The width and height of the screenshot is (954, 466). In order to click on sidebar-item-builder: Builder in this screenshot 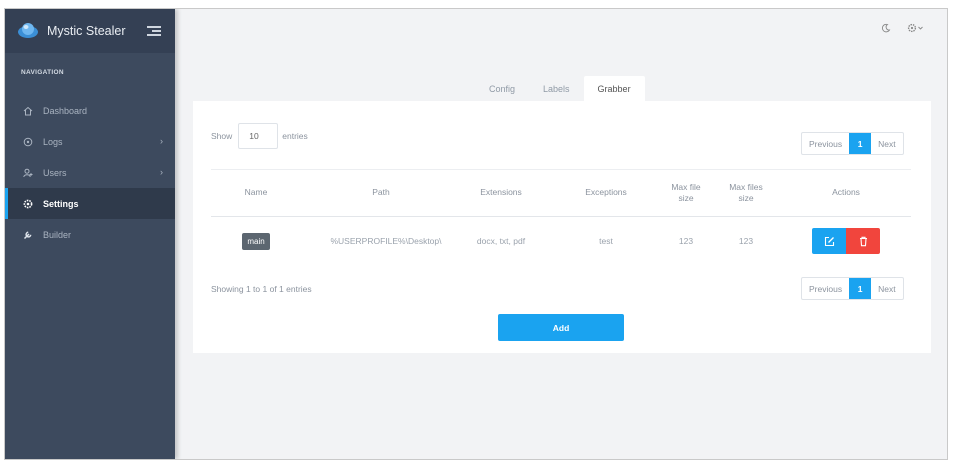, I will do `click(90, 234)`.